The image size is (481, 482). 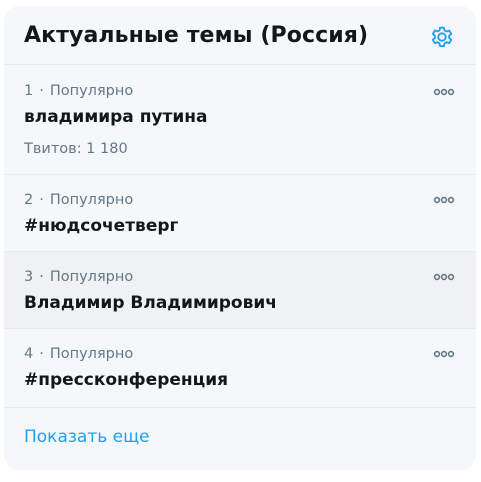 What do you see at coordinates (87, 437) in the screenshot?
I see `show-more-link: Показать еще` at bounding box center [87, 437].